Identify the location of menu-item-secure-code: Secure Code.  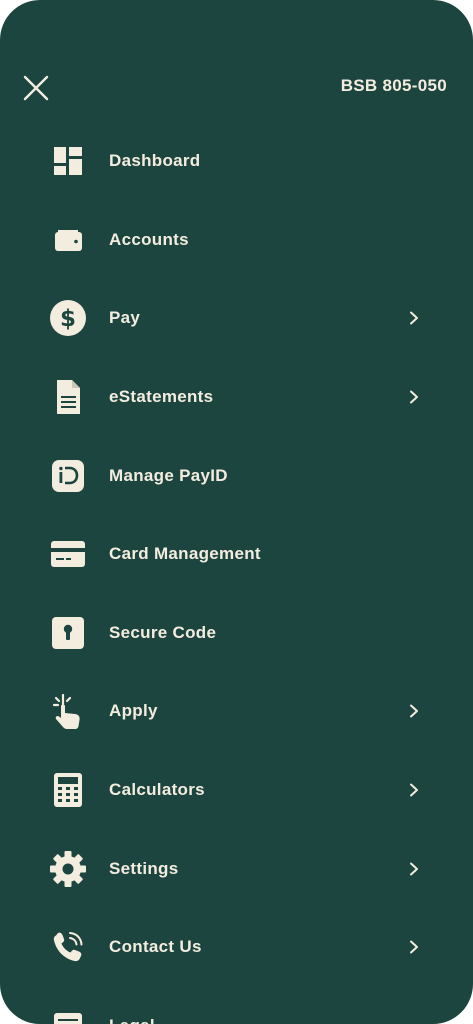
(236, 633).